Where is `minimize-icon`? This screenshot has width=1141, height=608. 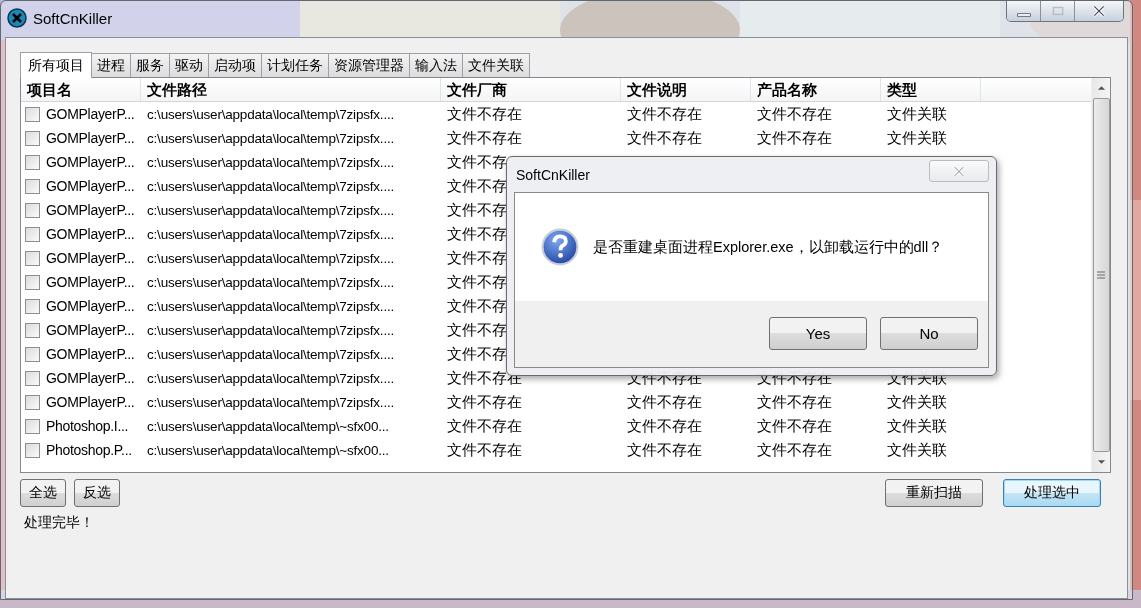 minimize-icon is located at coordinates (1023, 15).